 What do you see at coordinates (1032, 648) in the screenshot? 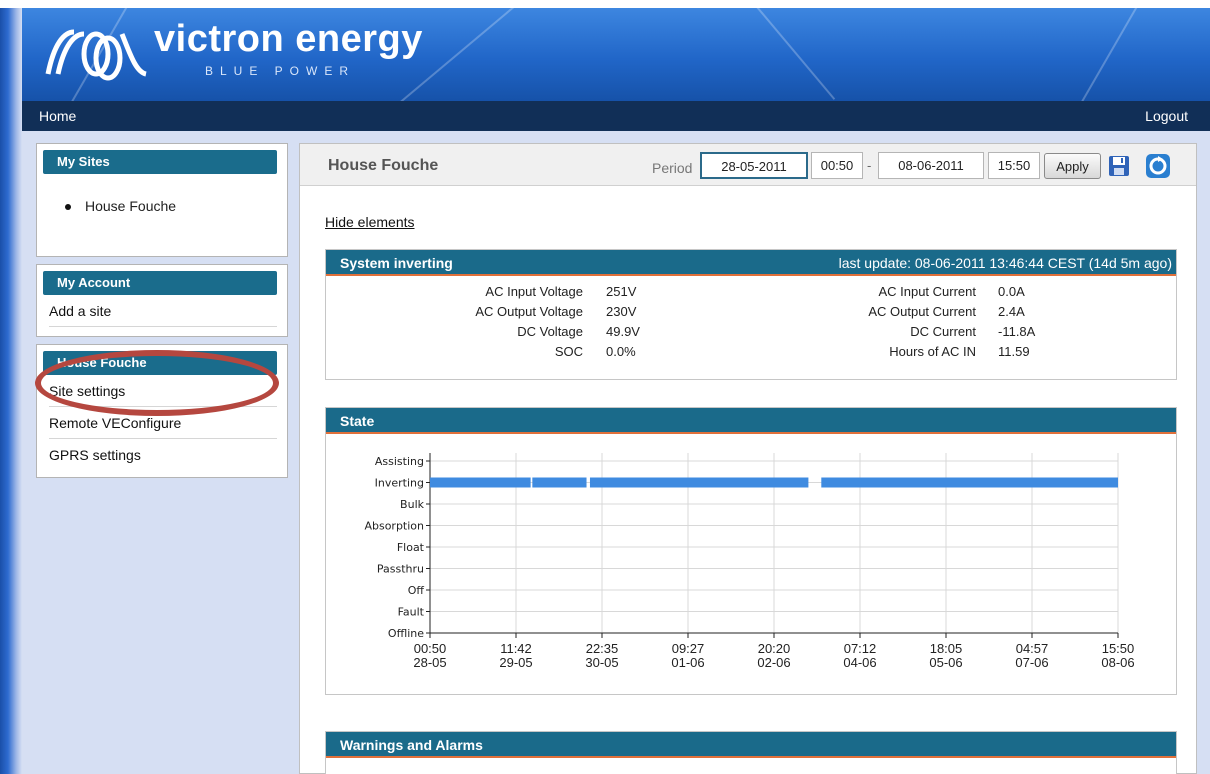
I see `x-tick-label-time: 04:57` at bounding box center [1032, 648].